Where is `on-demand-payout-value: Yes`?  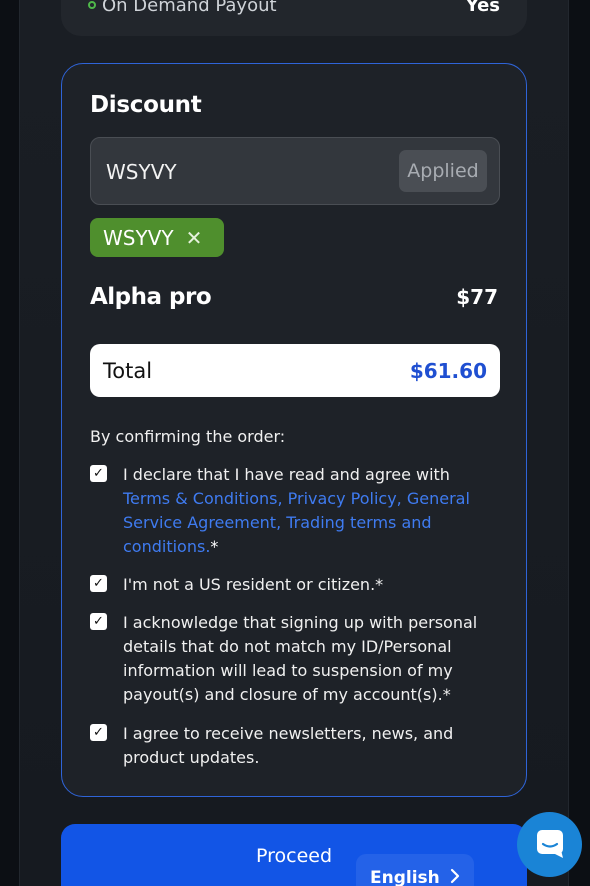 on-demand-payout-value: Yes is located at coordinates (482, 8).